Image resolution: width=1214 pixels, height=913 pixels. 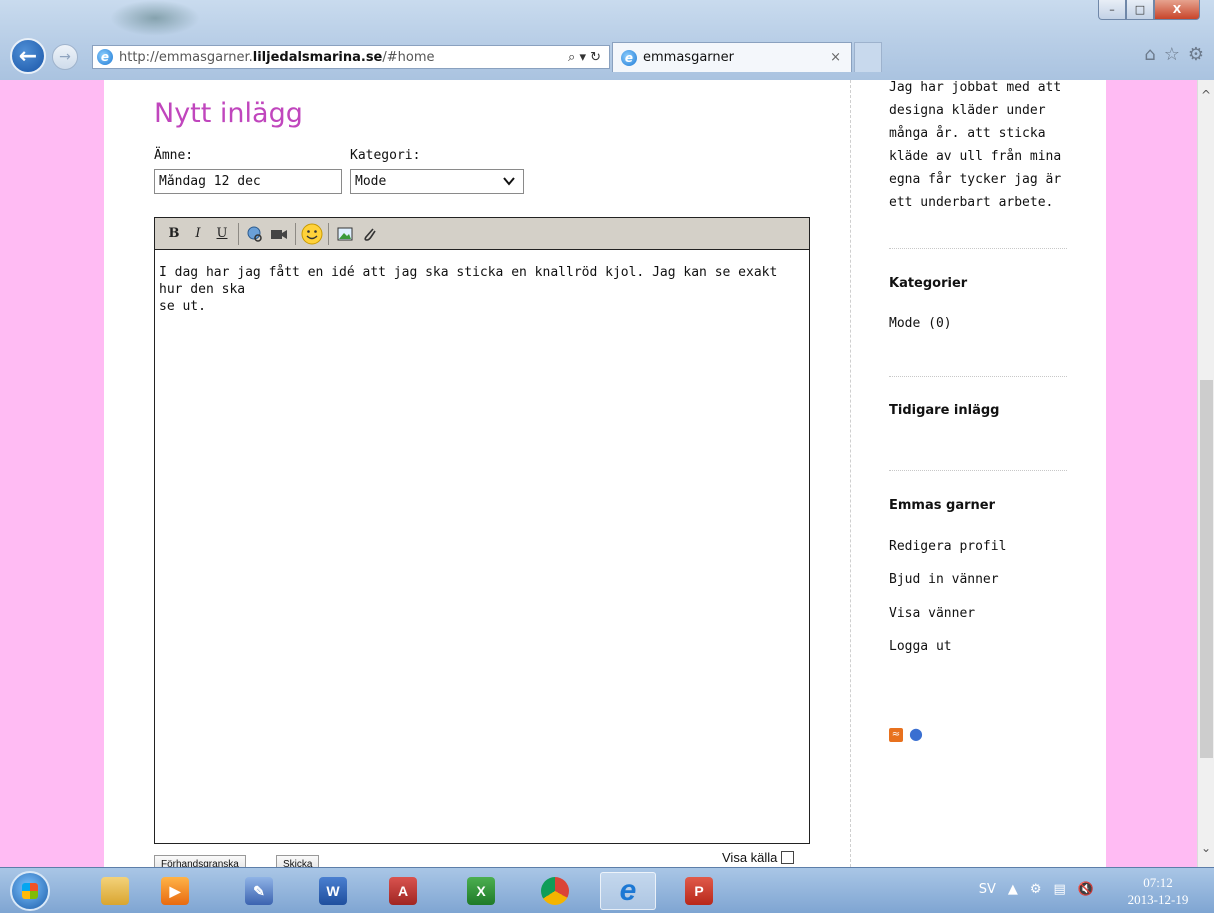 What do you see at coordinates (1196, 54) in the screenshot?
I see `settings-gear-icon: ⚙` at bounding box center [1196, 54].